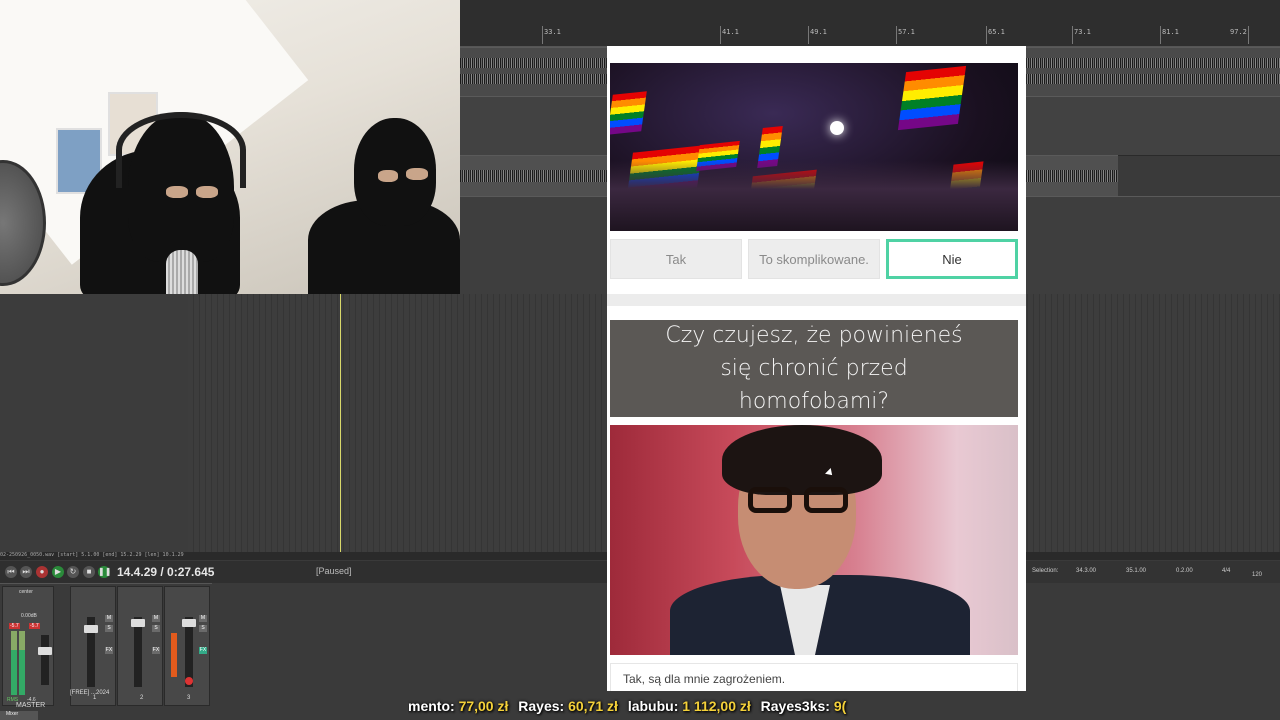 This screenshot has width=1280, height=720. Describe the element at coordinates (11, 572) in the screenshot. I see `skip-start-icon: ⏮` at that location.